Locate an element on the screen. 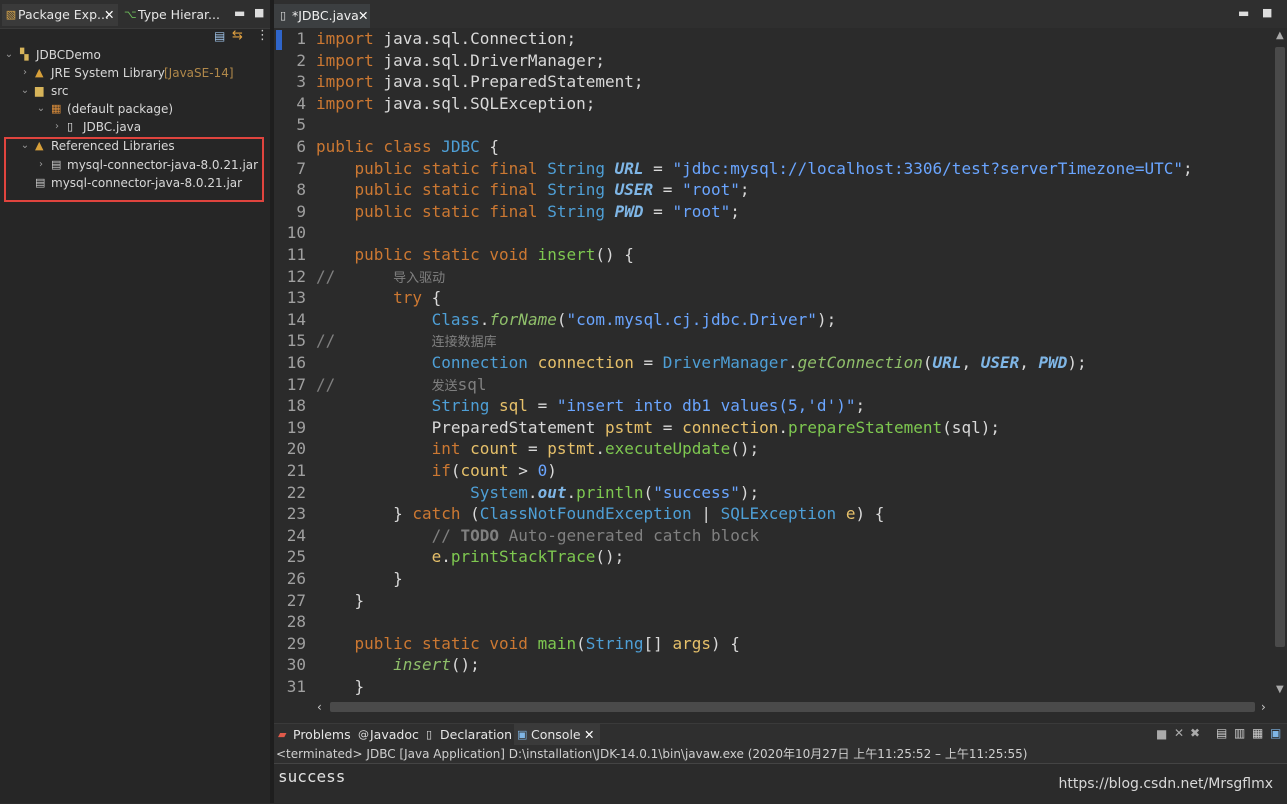 The image size is (1287, 804). line-number: 24 is located at coordinates (296, 535).